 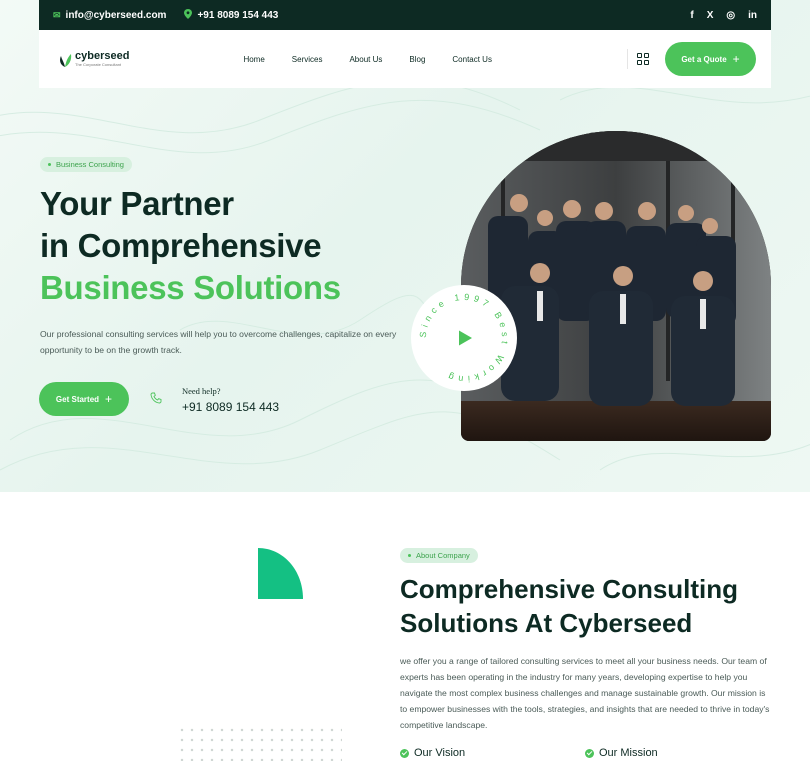 I want to click on envelope-icon: ✉, so click(x=57, y=14).